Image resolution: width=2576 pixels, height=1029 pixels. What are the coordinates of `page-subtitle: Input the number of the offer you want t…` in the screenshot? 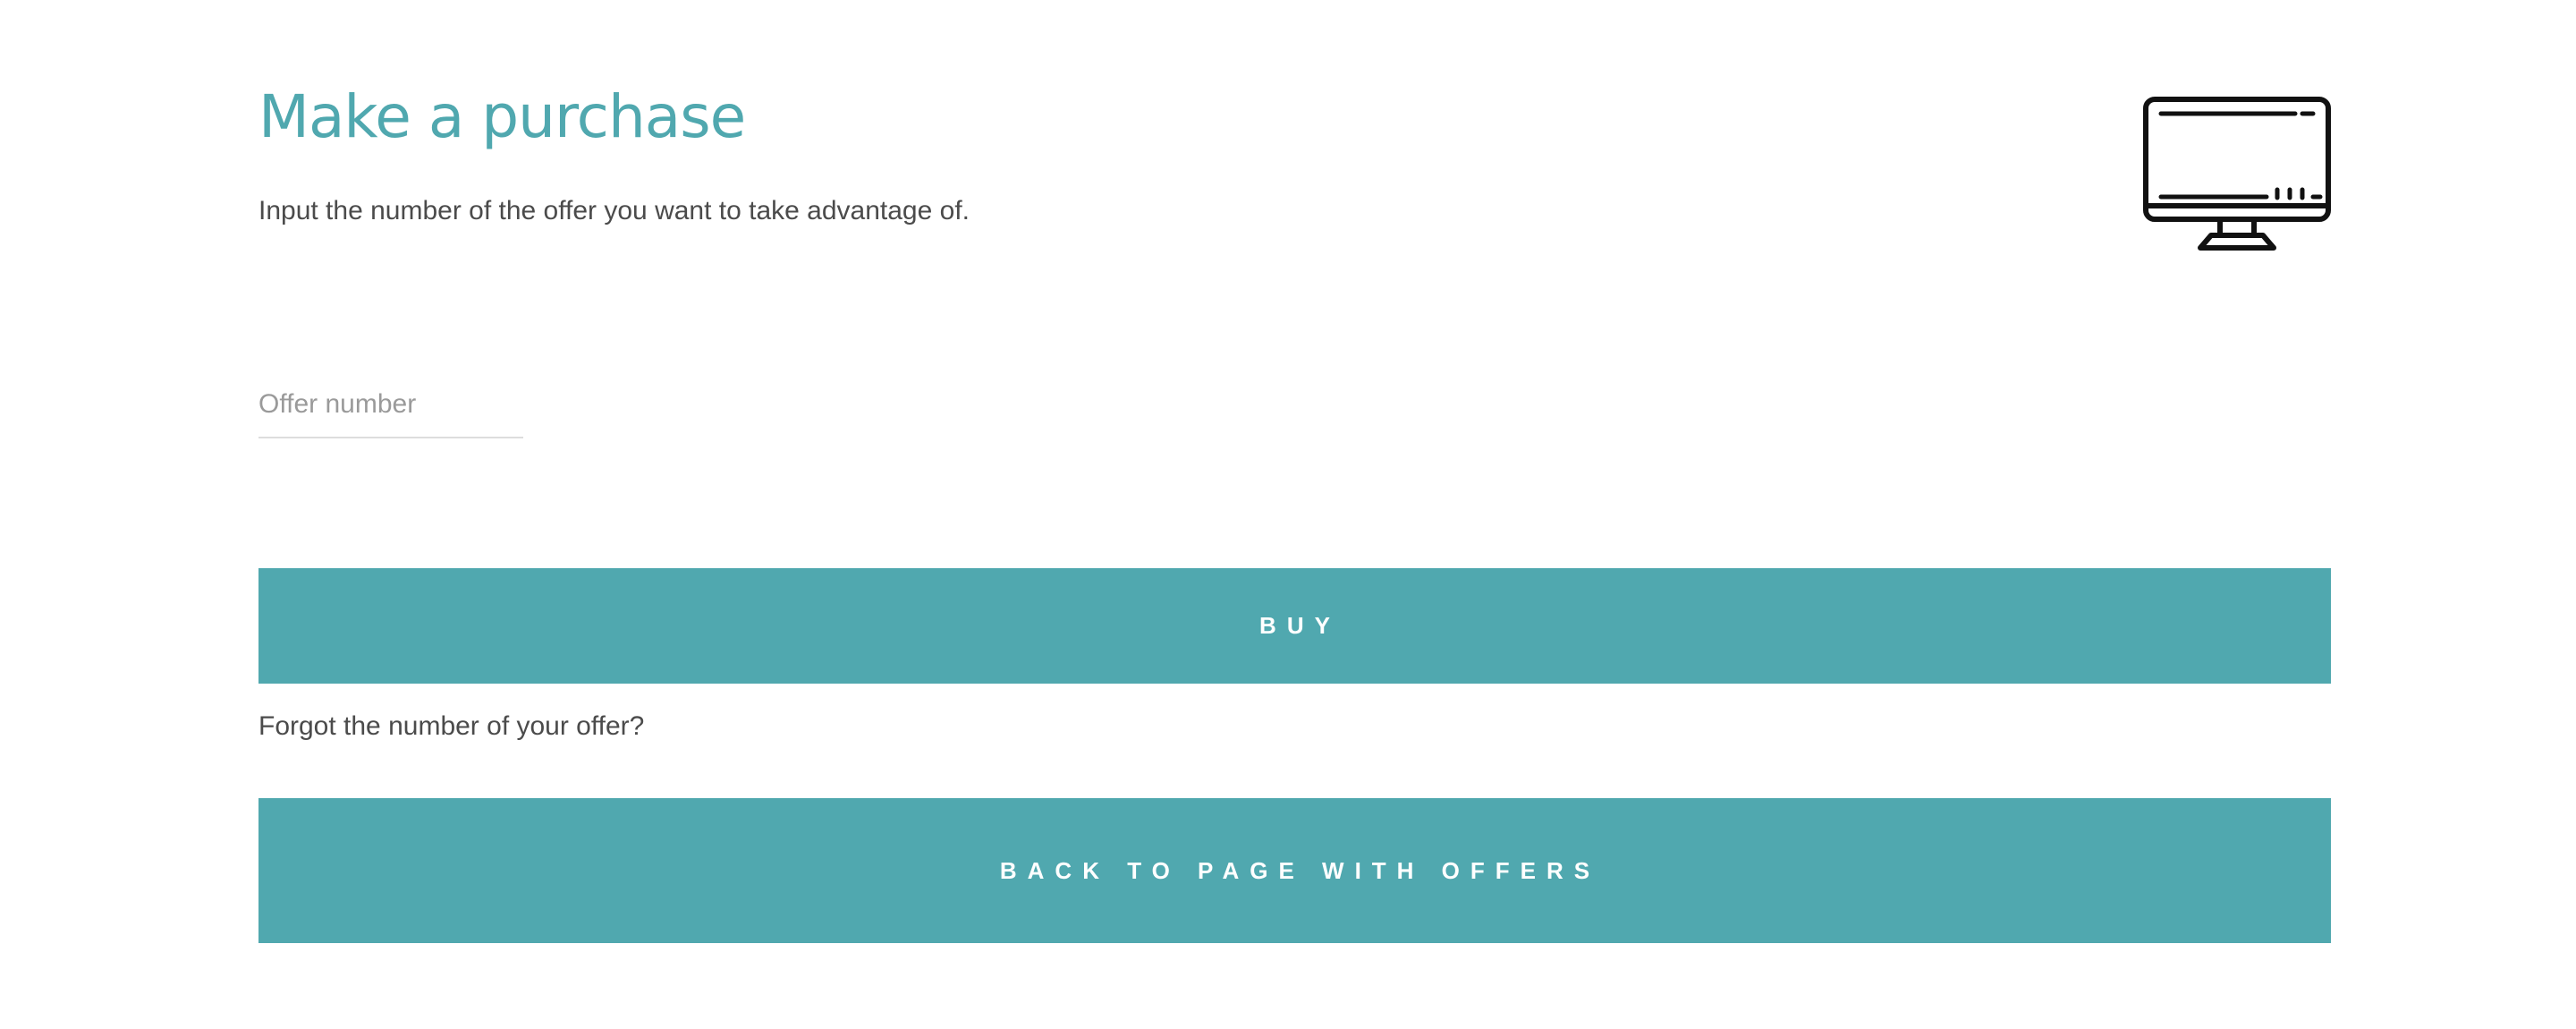 It's located at (614, 210).